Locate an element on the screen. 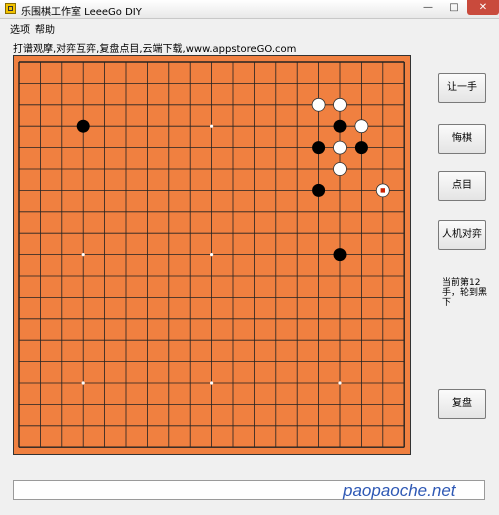 This screenshot has width=499, height=515. vs-computer-button: 人机对弈 is located at coordinates (462, 235).